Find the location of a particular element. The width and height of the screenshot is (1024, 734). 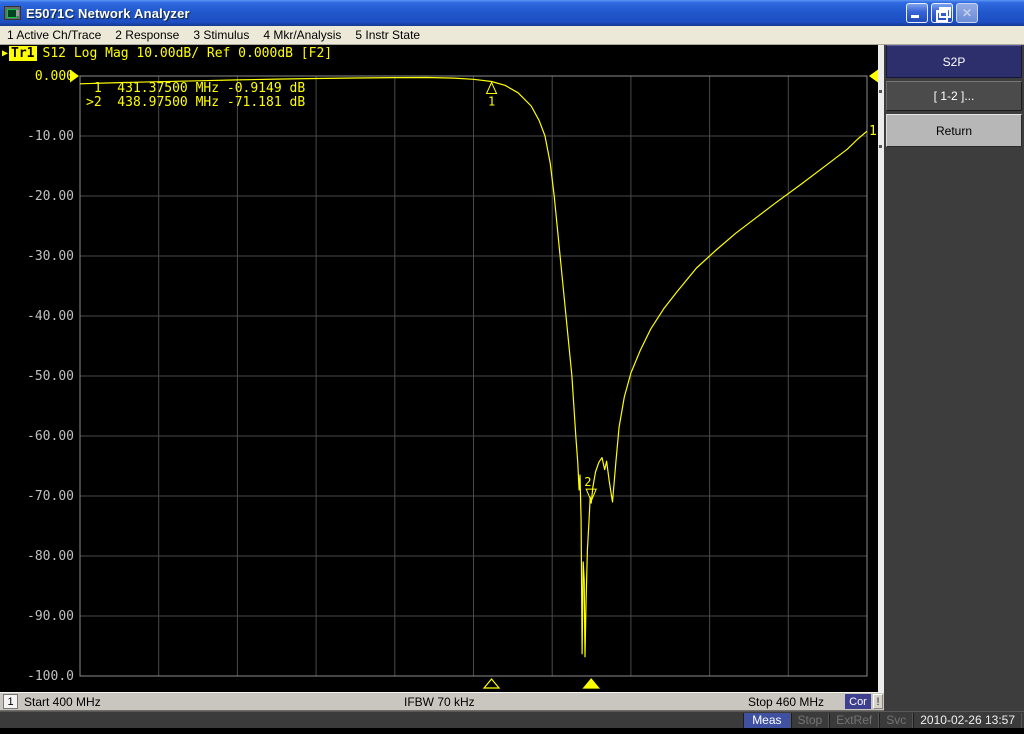

y-axis-tick-label: -30.00 is located at coordinates (50, 256).